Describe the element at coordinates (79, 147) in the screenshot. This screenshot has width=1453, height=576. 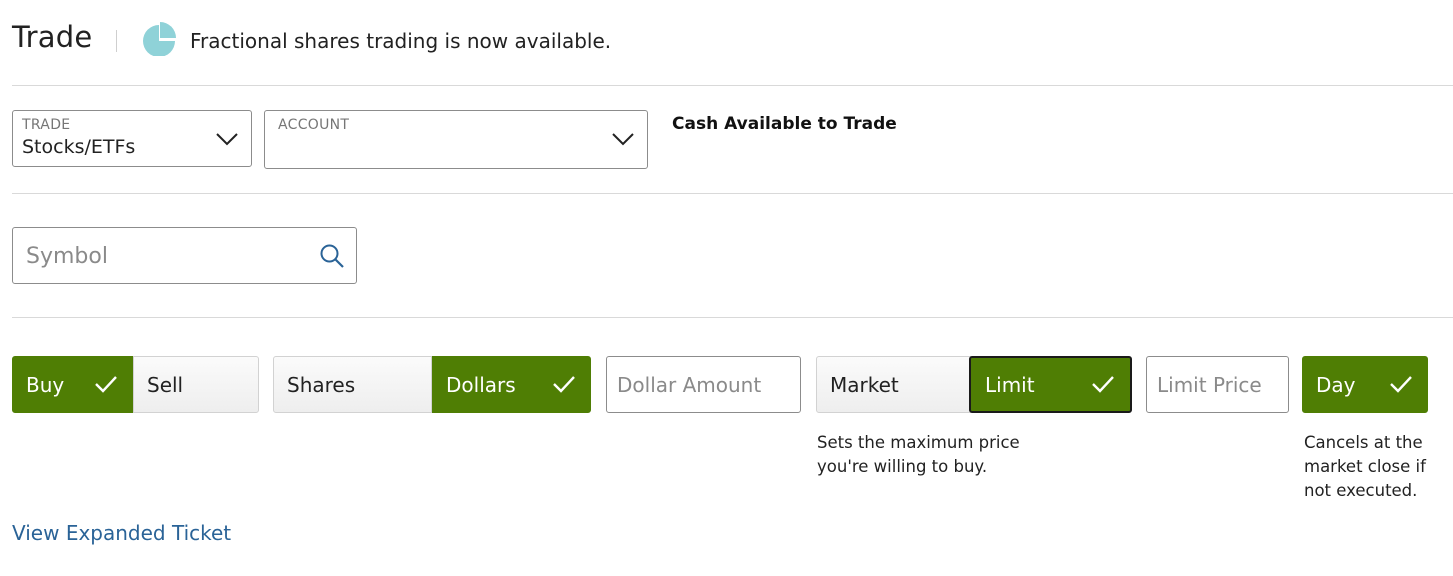
I see `trade-dropdown-value: Stocks/ETFs` at that location.